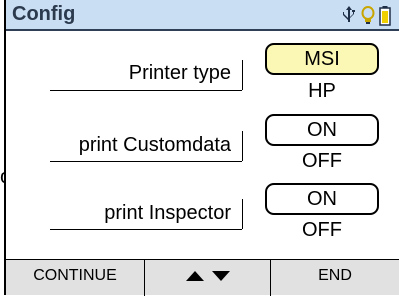 The width and height of the screenshot is (399, 296). I want to click on up-down-button, so click(207, 278).